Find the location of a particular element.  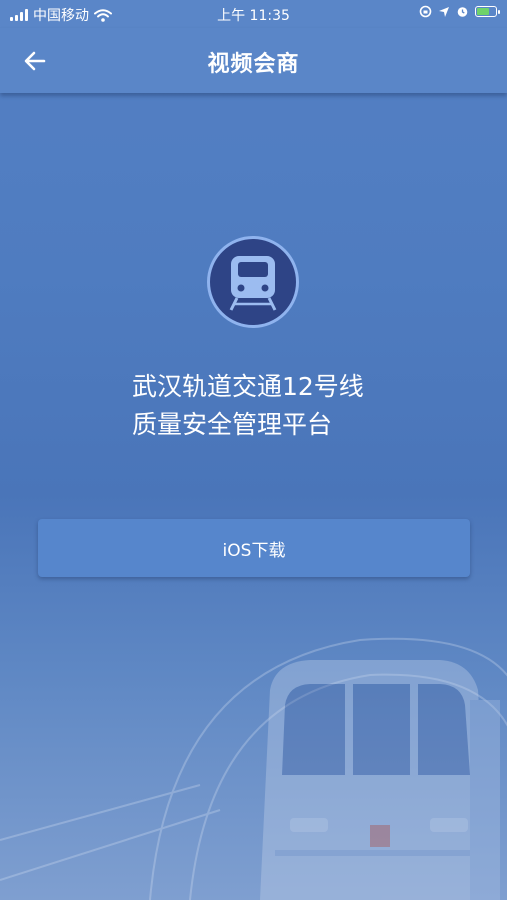

platform-title-line2: 质量安全管理平台 is located at coordinates (232, 424).